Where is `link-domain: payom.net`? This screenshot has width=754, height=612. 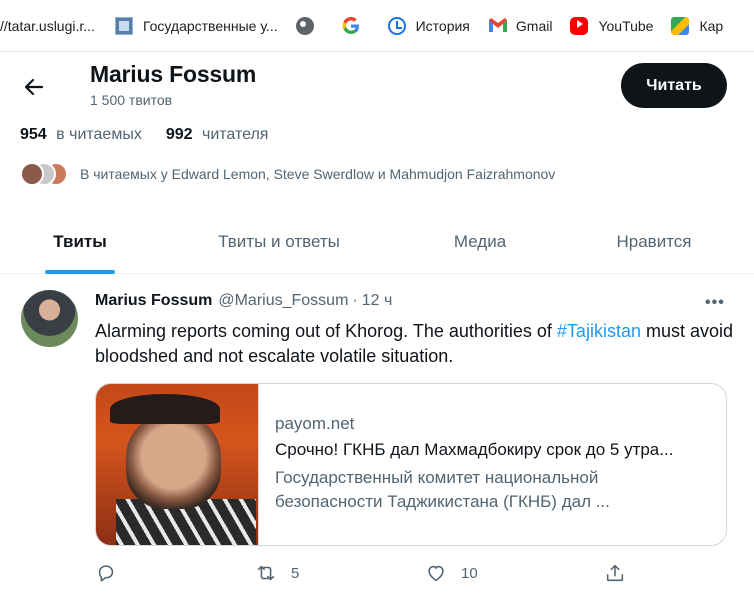
link-domain: payom.net is located at coordinates (315, 423).